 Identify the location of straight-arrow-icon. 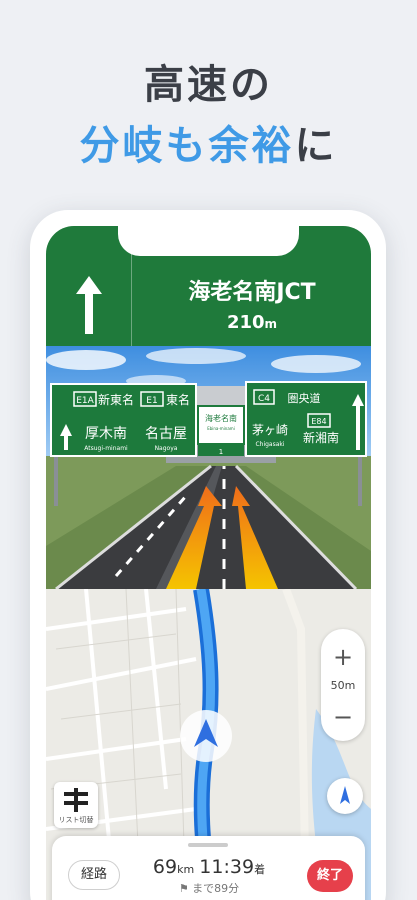
(89, 286).